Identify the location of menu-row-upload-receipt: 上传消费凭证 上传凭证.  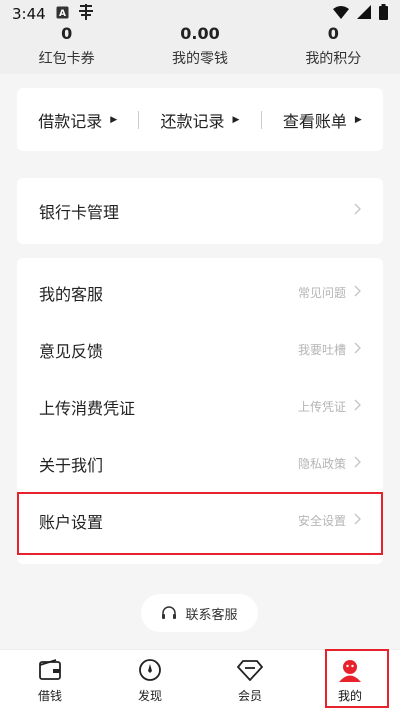
(200, 406).